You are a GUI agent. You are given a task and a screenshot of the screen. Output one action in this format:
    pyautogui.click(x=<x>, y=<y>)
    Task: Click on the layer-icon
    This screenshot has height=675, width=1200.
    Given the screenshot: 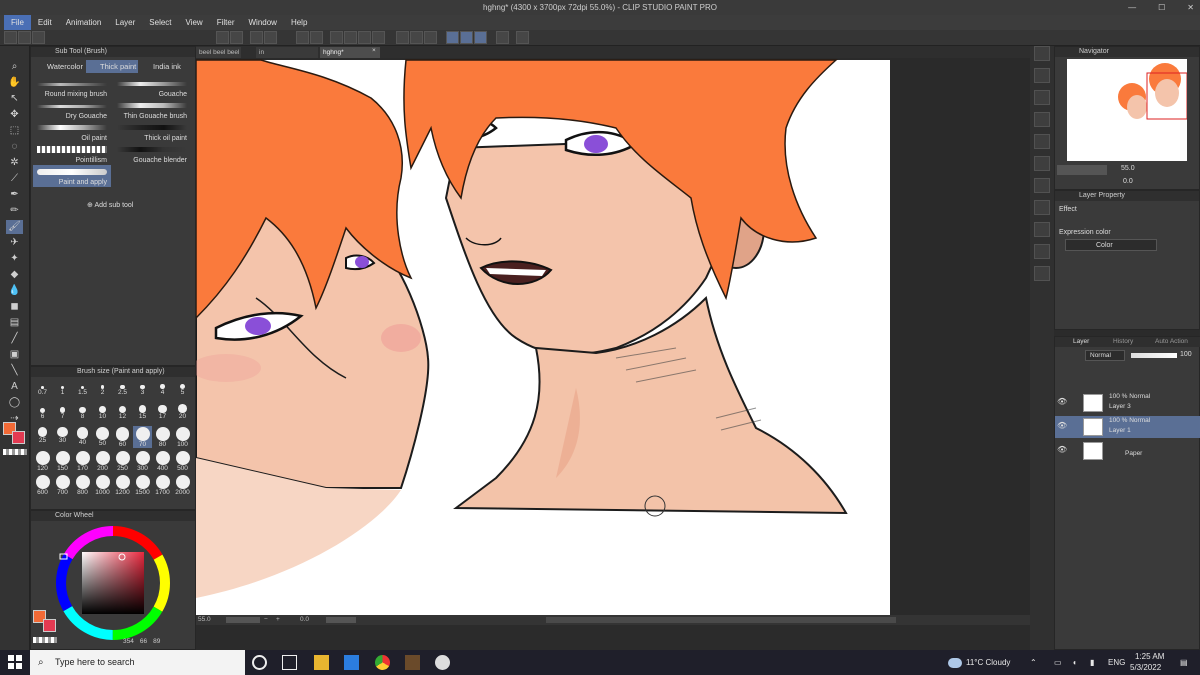 What is the action you would take?
    pyautogui.click(x=256, y=37)
    